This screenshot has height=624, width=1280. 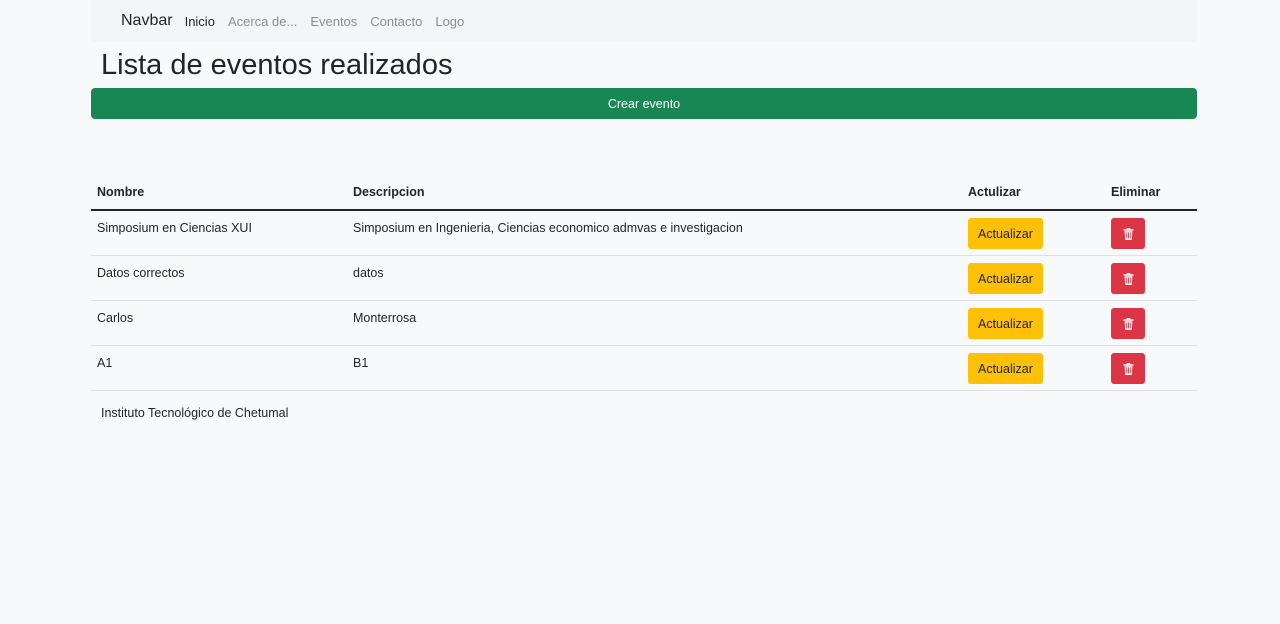 What do you see at coordinates (644, 103) in the screenshot?
I see `create-event-button: Crear evento` at bounding box center [644, 103].